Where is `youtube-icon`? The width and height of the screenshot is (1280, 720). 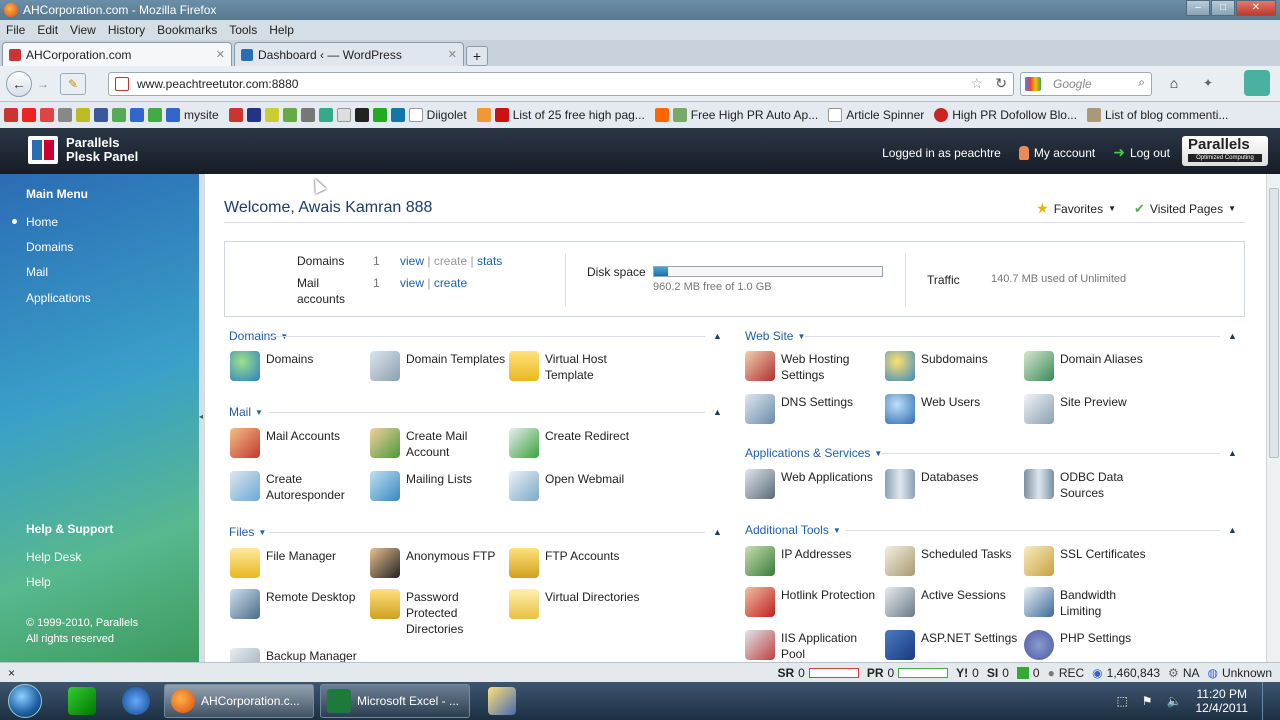
youtube-icon is located at coordinates (29, 115).